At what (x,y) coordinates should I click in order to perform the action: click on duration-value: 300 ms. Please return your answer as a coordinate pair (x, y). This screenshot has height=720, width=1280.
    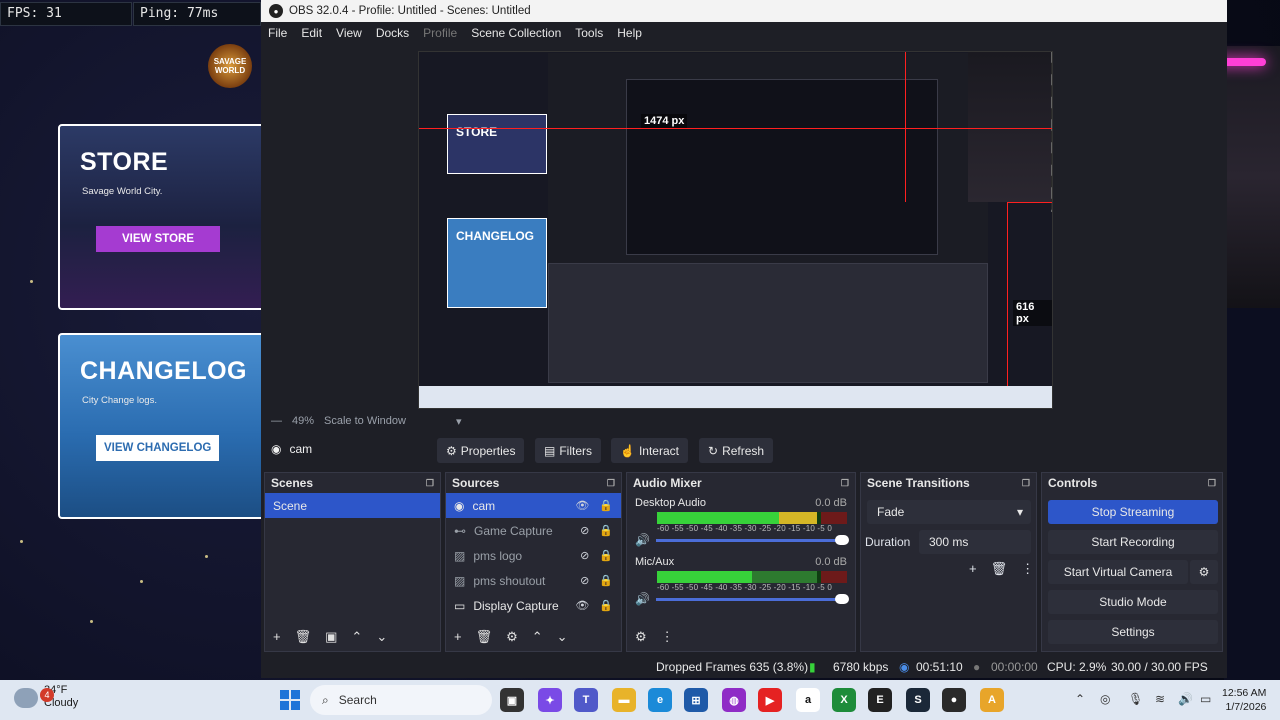
    Looking at the image, I should click on (949, 542).